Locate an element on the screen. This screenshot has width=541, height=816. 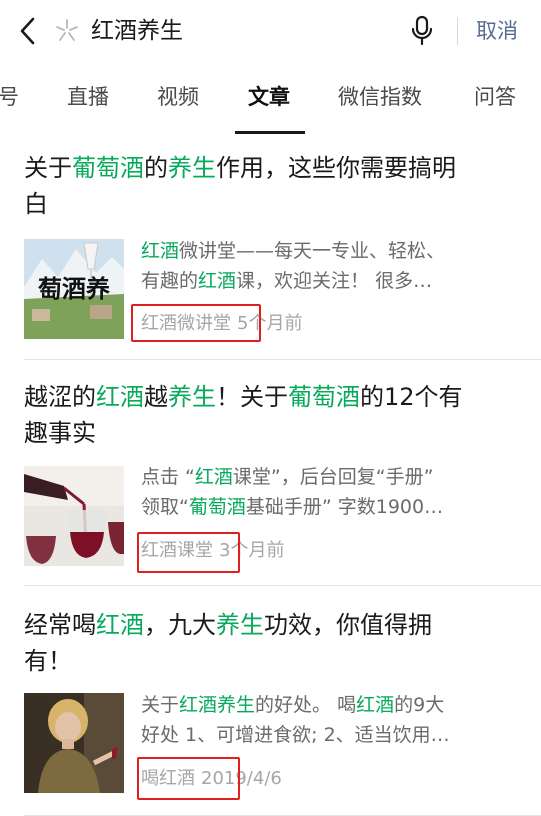
text-run: ！关于 is located at coordinates (252, 397).